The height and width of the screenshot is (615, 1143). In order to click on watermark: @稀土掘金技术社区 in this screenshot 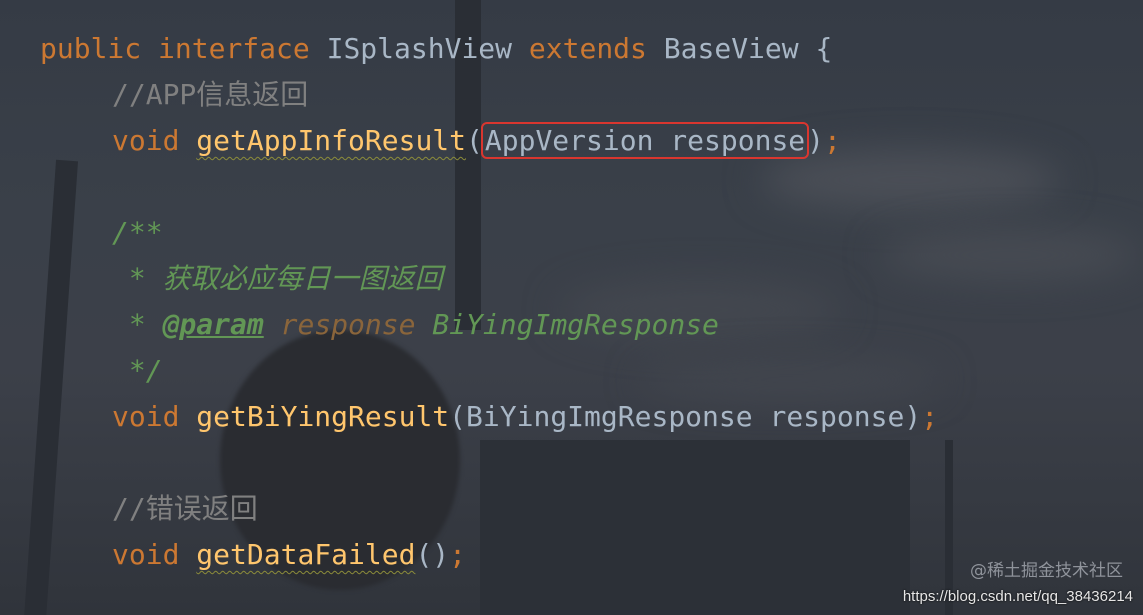, I will do `click(1046, 571)`.